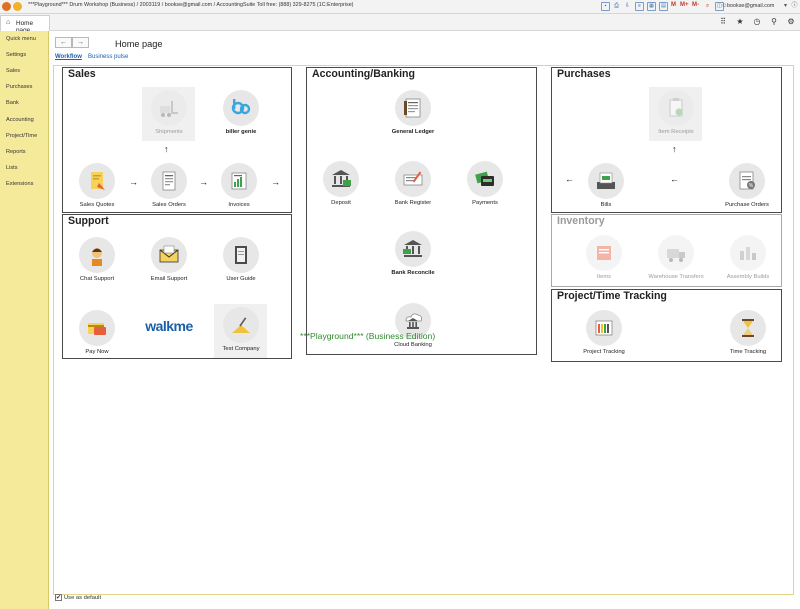 Image resolution: width=800 pixels, height=609 pixels. What do you see at coordinates (747, 205) in the screenshot?
I see `purchase-orders-label: Purchase Orders` at bounding box center [747, 205].